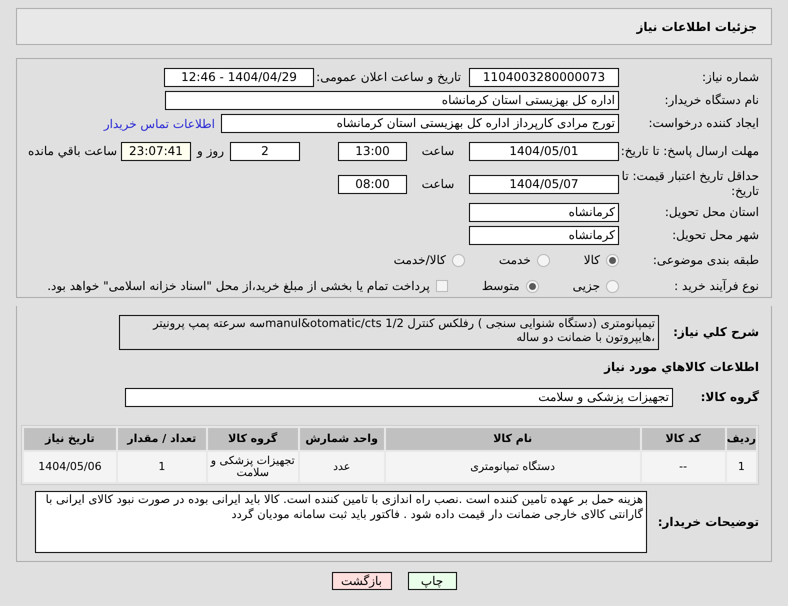 The height and width of the screenshot is (606, 788). What do you see at coordinates (544, 77) in the screenshot?
I see `text-field: 1104003280000073` at bounding box center [544, 77].